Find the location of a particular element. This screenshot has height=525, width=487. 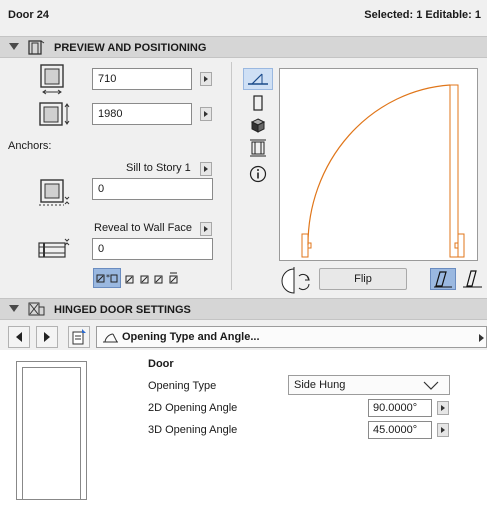

flip-side-icon is located at coordinates (472, 279).